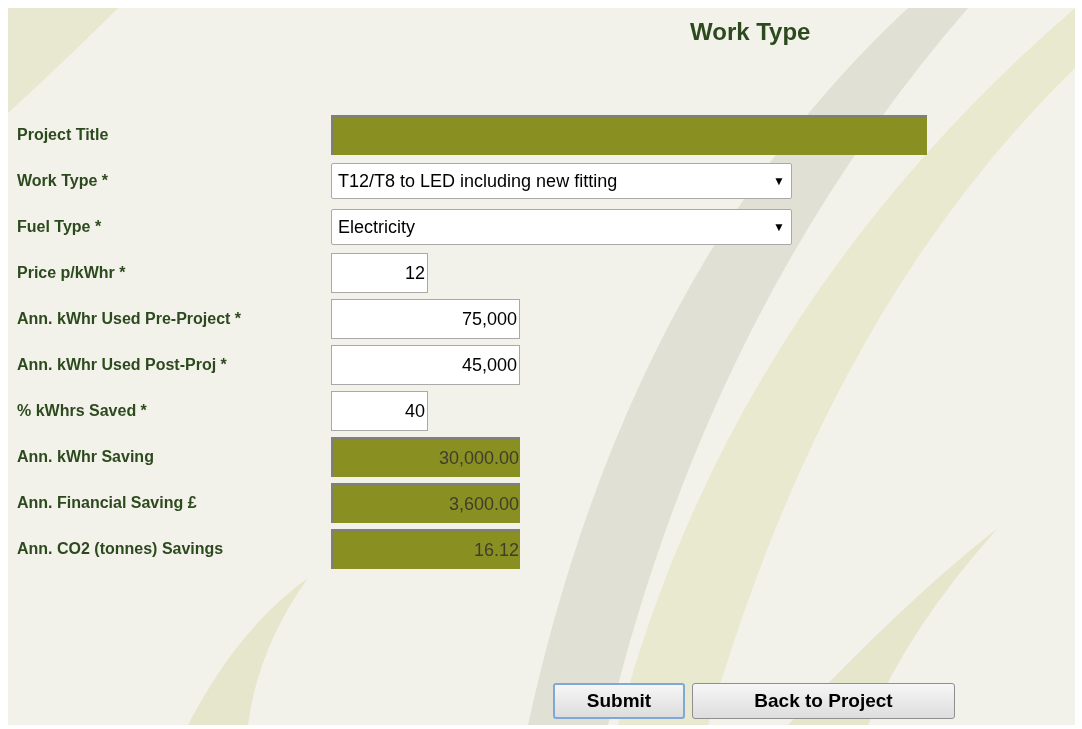 The width and height of the screenshot is (1082, 729). I want to click on field-label: Price p/kWhr *, so click(71, 273).